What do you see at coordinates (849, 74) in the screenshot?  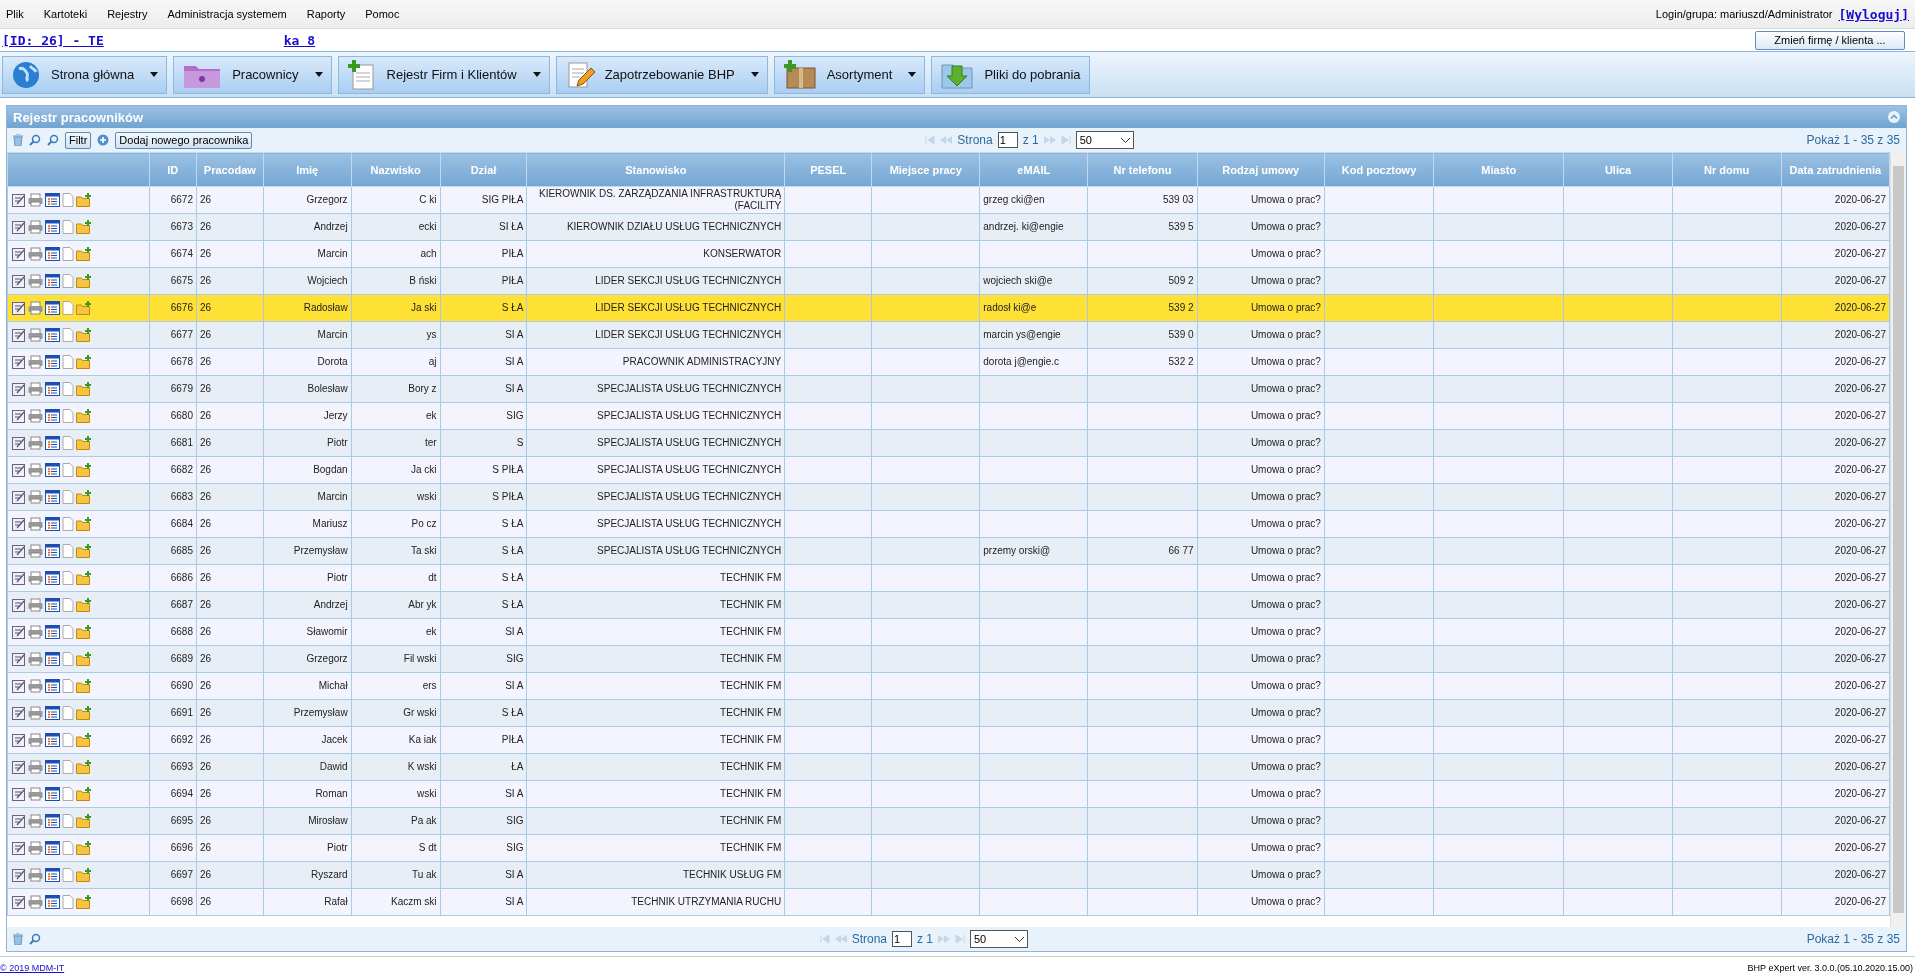 I see `toolbar-button: Asortyment` at bounding box center [849, 74].